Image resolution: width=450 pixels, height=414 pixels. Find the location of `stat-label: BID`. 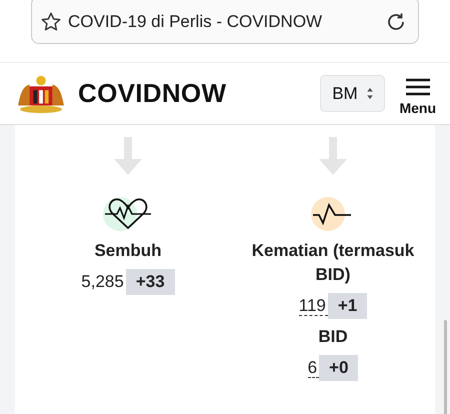

stat-label: BID is located at coordinates (333, 337).